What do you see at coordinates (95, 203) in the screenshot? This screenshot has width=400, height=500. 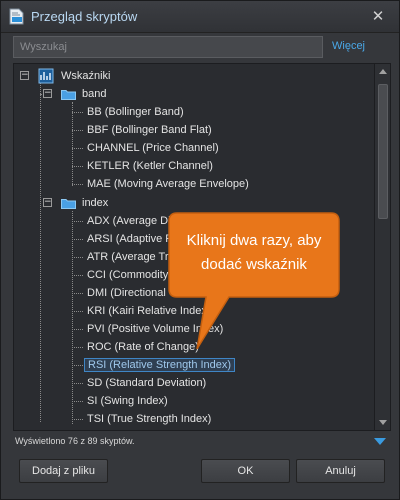 I see `tree-group-label: index` at bounding box center [95, 203].